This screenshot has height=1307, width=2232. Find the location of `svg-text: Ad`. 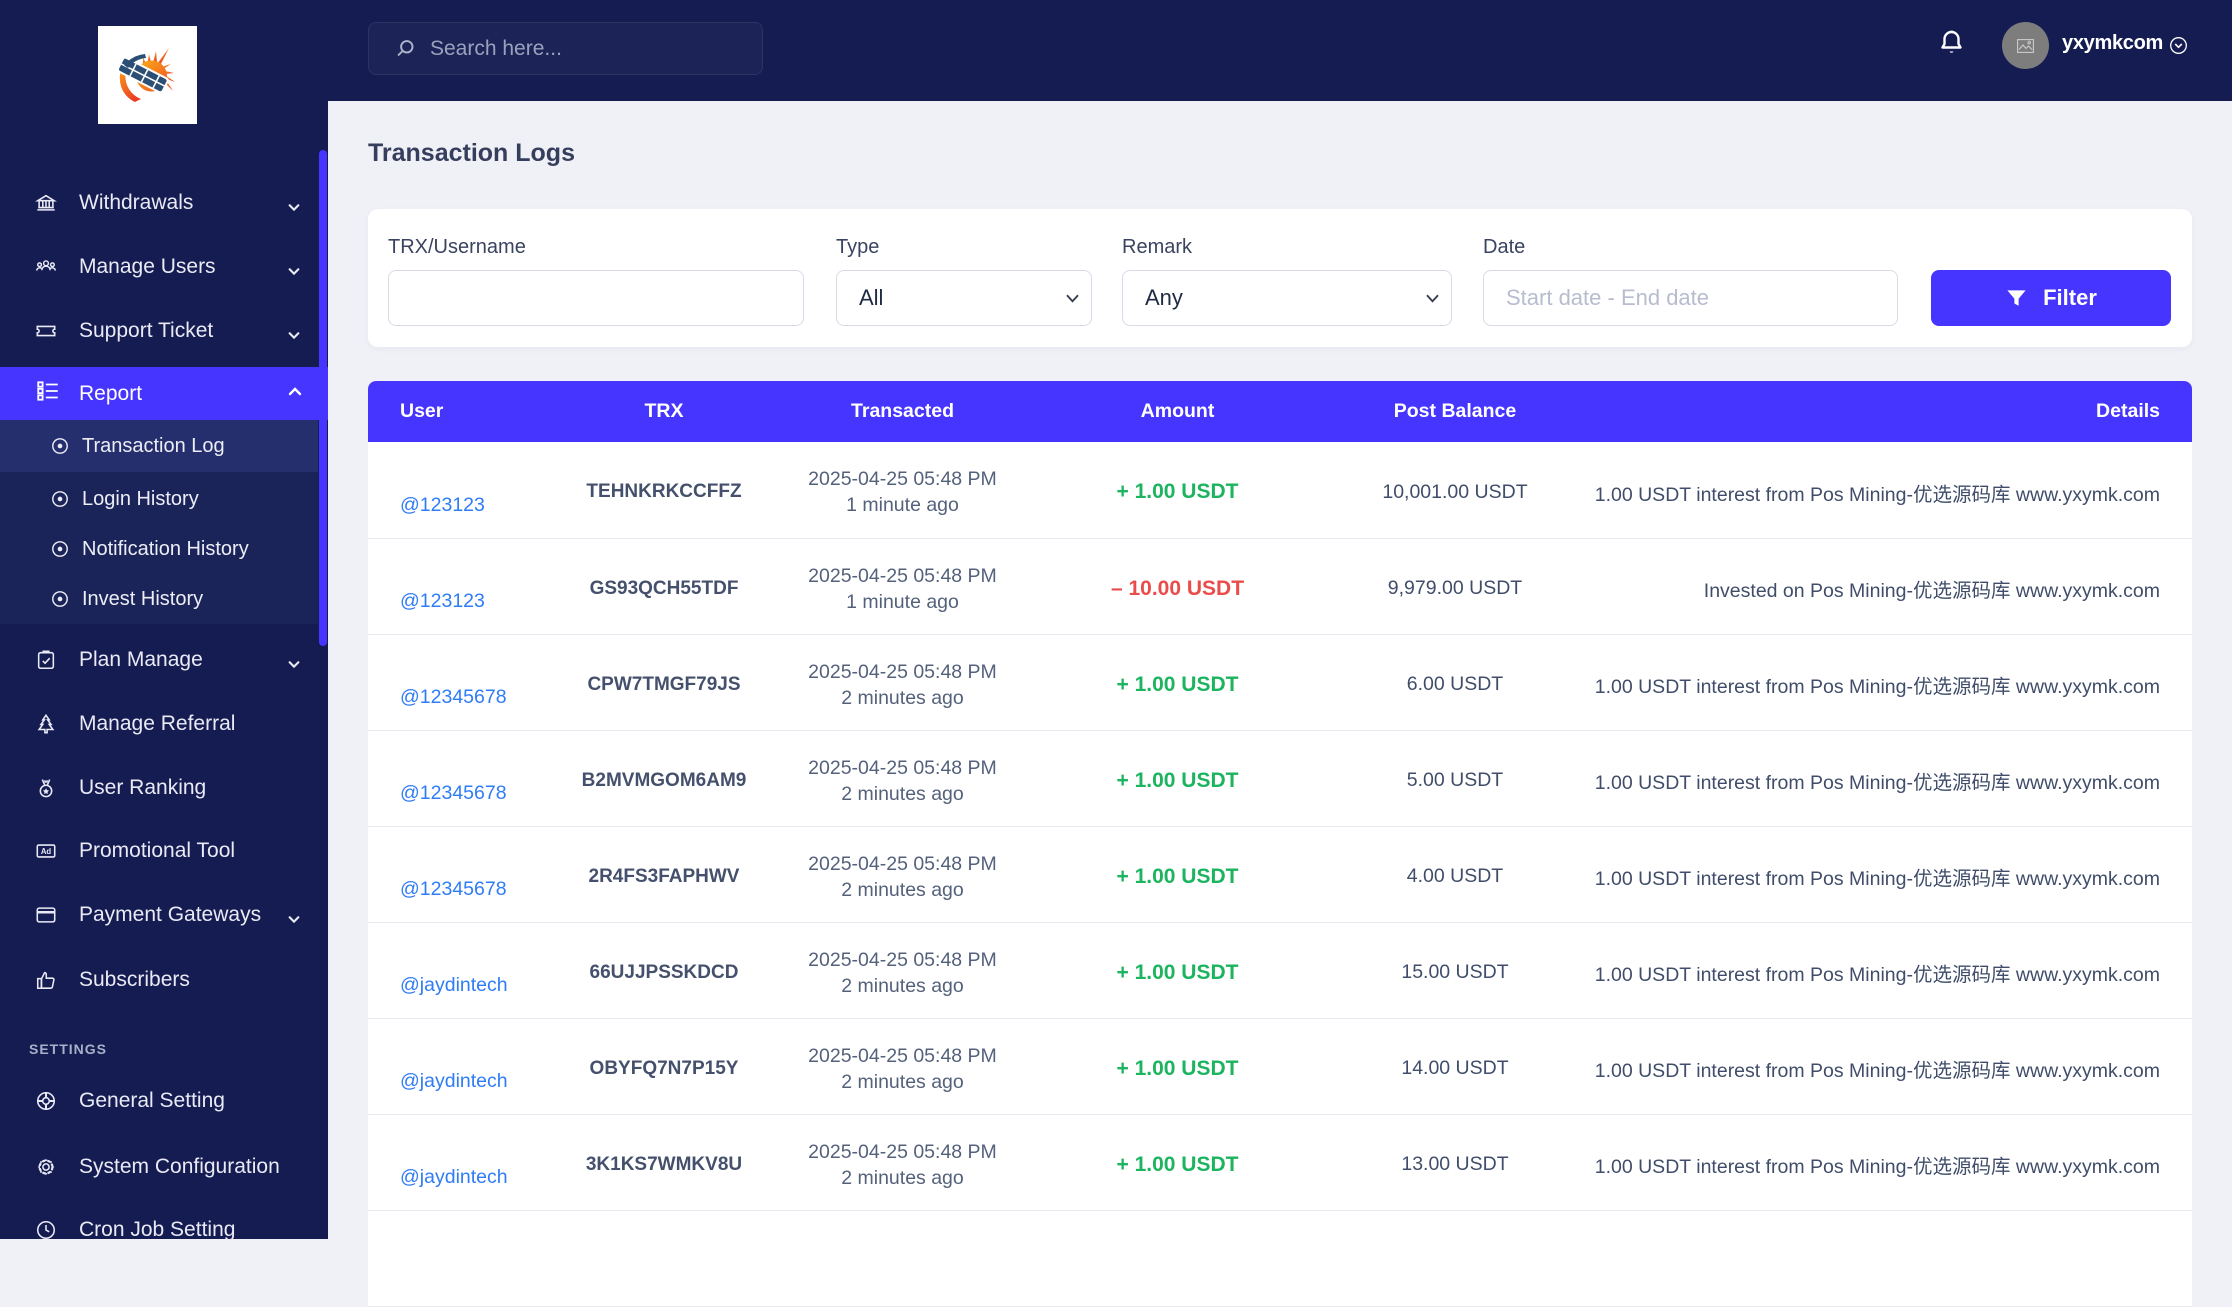

svg-text: Ad is located at coordinates (46, 851).